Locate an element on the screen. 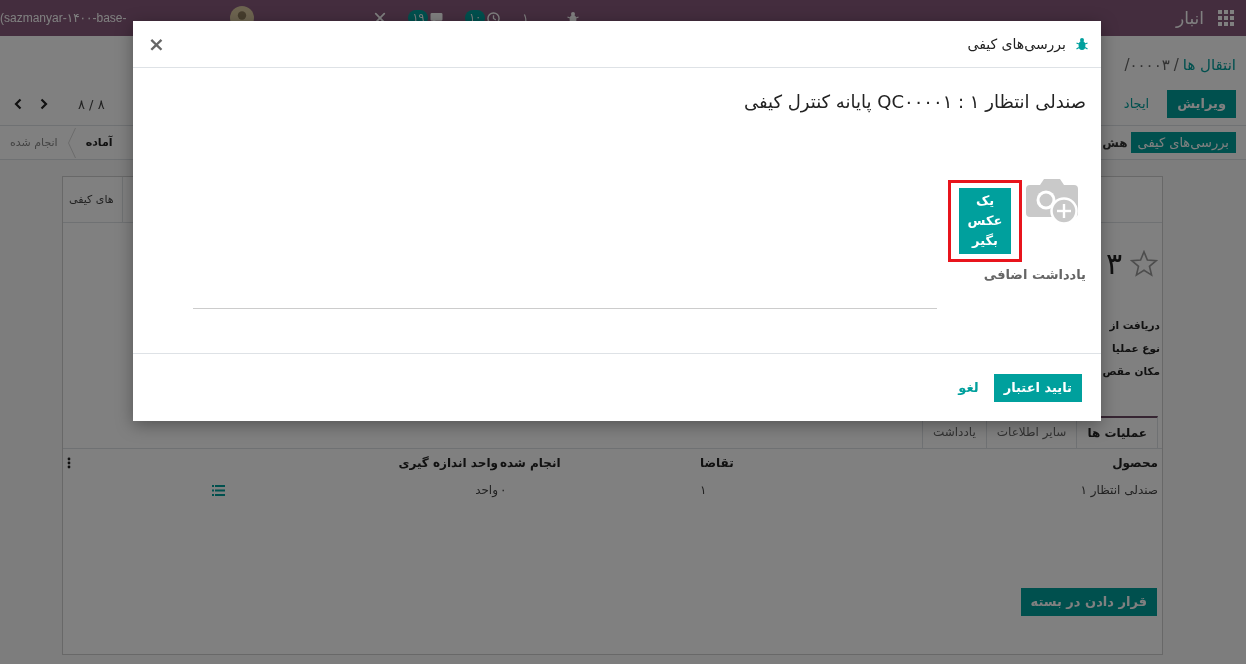 The image size is (1246, 664). create-button: ایجاد is located at coordinates (1136, 104).